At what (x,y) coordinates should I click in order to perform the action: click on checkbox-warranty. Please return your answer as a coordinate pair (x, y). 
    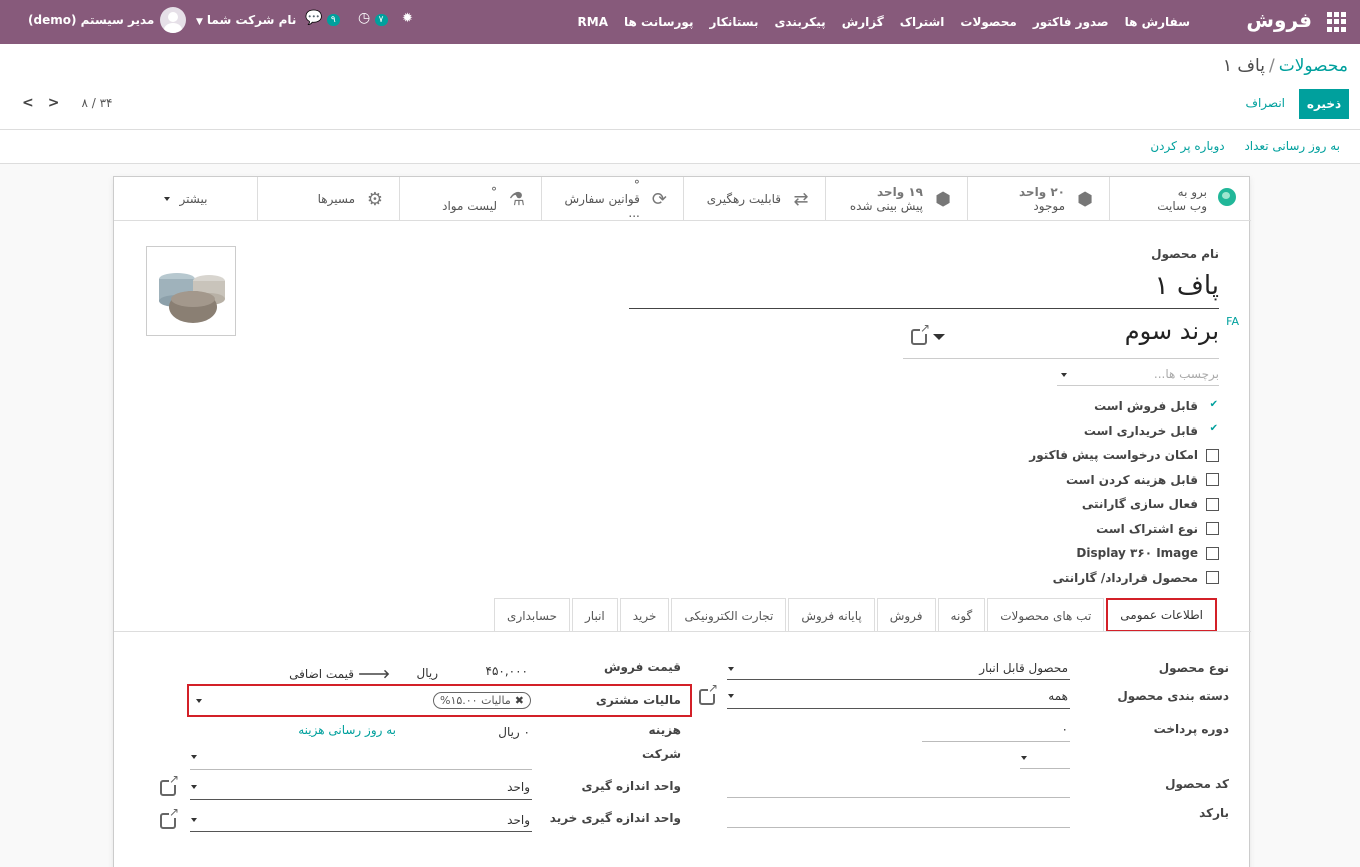
    Looking at the image, I should click on (1212, 504).